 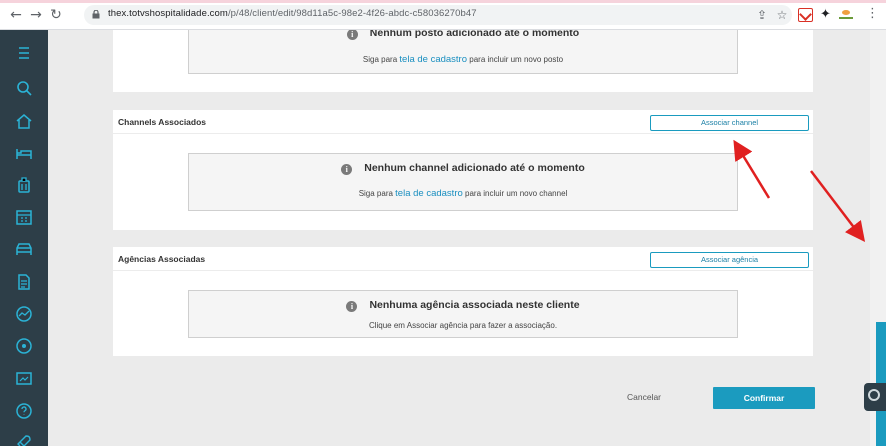 I want to click on channels-empty-title: i Nenhum channel adicionado até o momento, so click(x=463, y=168).